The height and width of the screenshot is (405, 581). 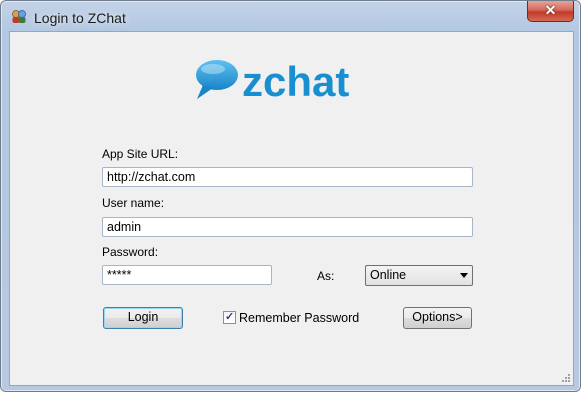 I want to click on zchat-logo: zchat, so click(x=278, y=83).